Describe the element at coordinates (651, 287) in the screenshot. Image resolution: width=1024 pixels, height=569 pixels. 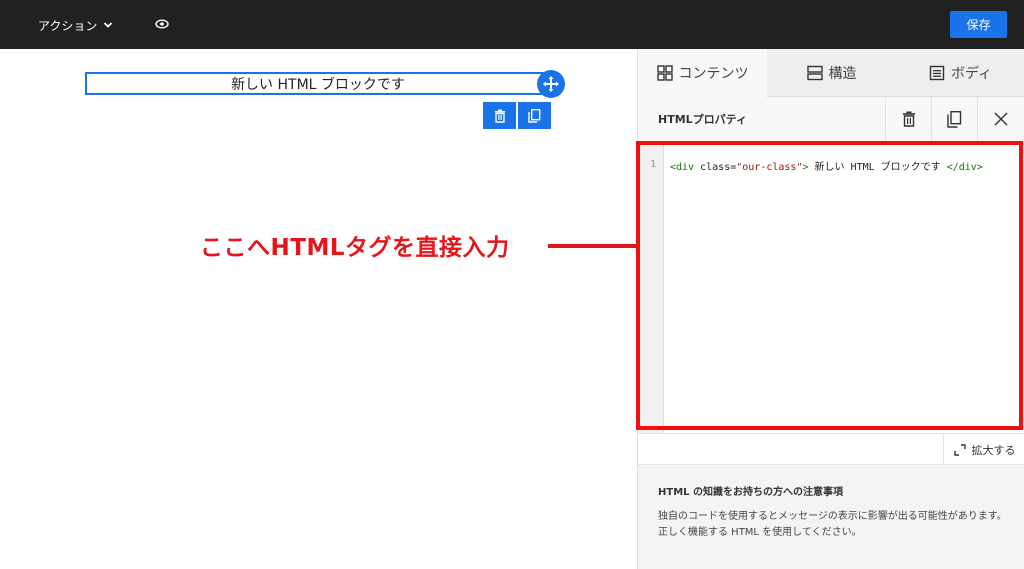
I see `line-gutter: 1` at that location.